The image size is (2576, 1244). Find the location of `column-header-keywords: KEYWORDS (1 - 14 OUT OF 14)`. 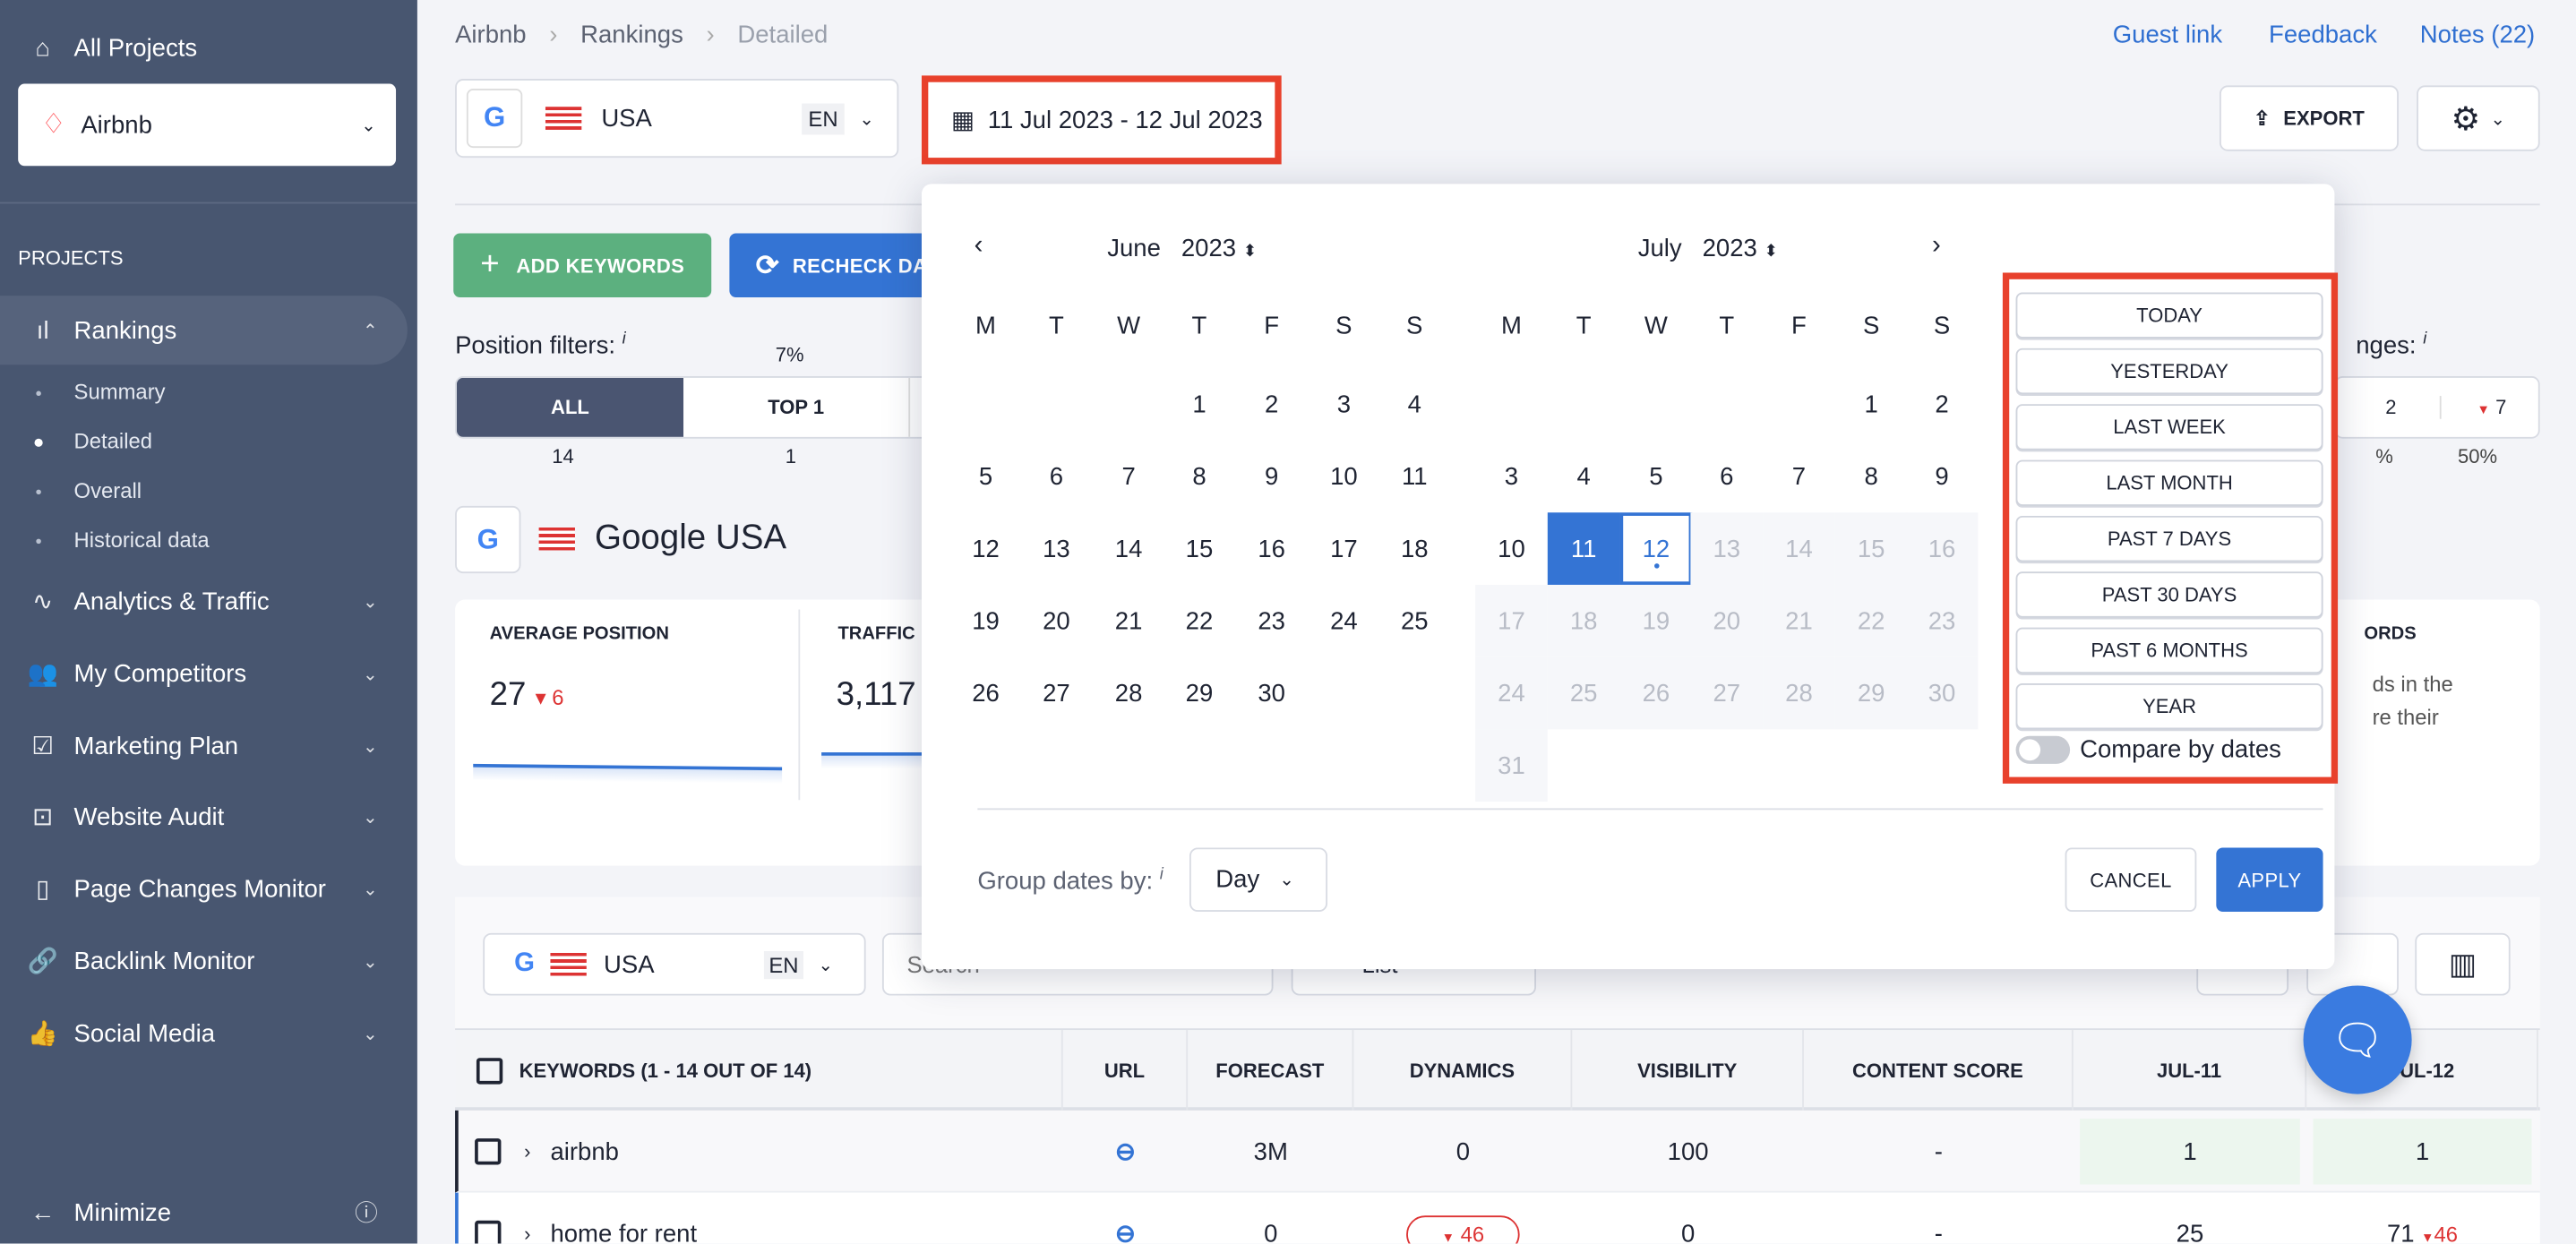

column-header-keywords: KEYWORDS (1 - 14 OUT OF 14) is located at coordinates (759, 1070).